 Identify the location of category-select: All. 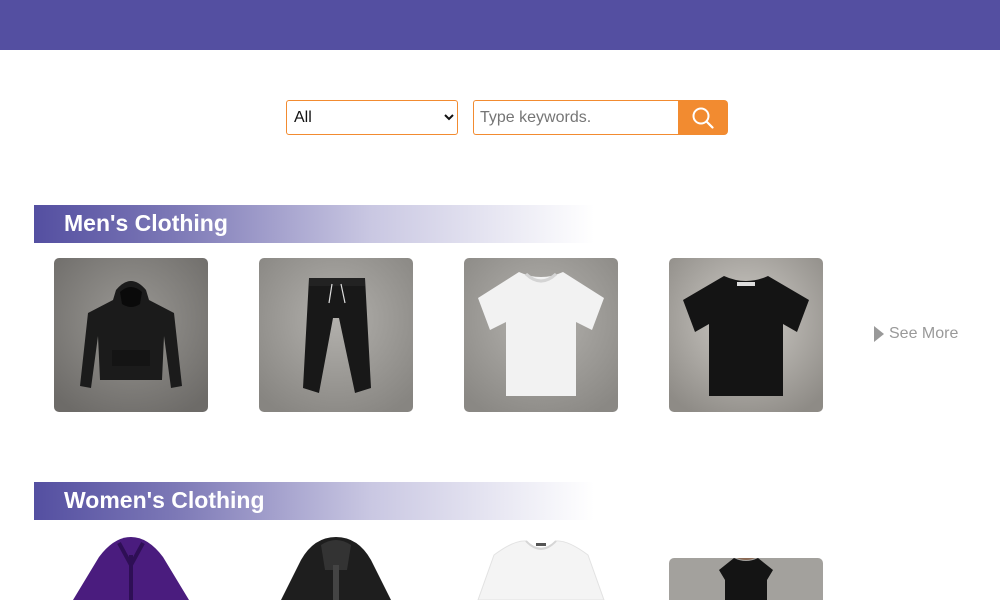
(372, 117).